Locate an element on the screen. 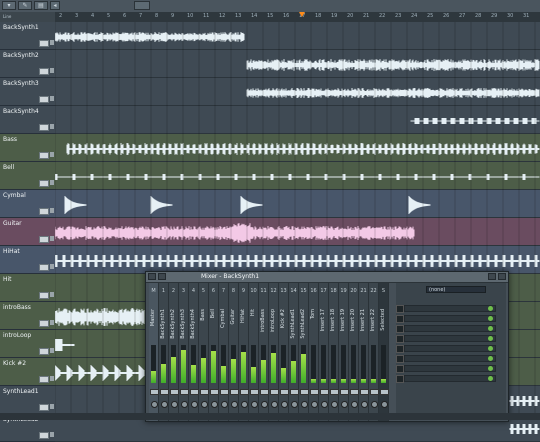  snap-selector: Line is located at coordinates (27, 17).